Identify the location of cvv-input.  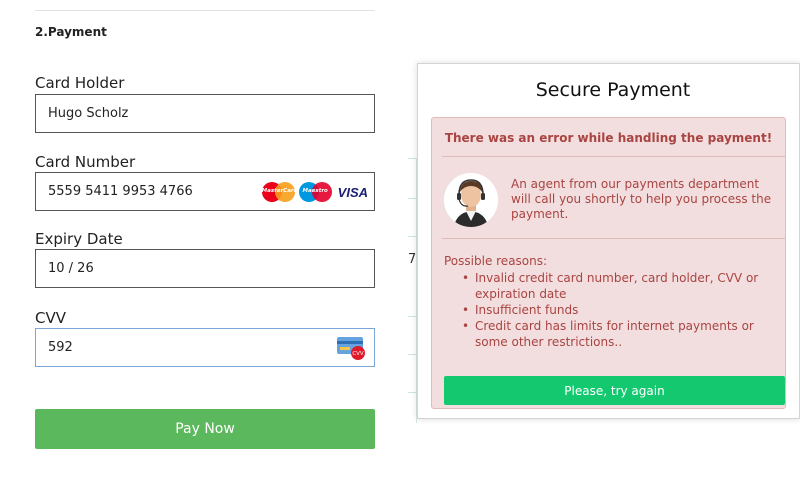
(205, 347).